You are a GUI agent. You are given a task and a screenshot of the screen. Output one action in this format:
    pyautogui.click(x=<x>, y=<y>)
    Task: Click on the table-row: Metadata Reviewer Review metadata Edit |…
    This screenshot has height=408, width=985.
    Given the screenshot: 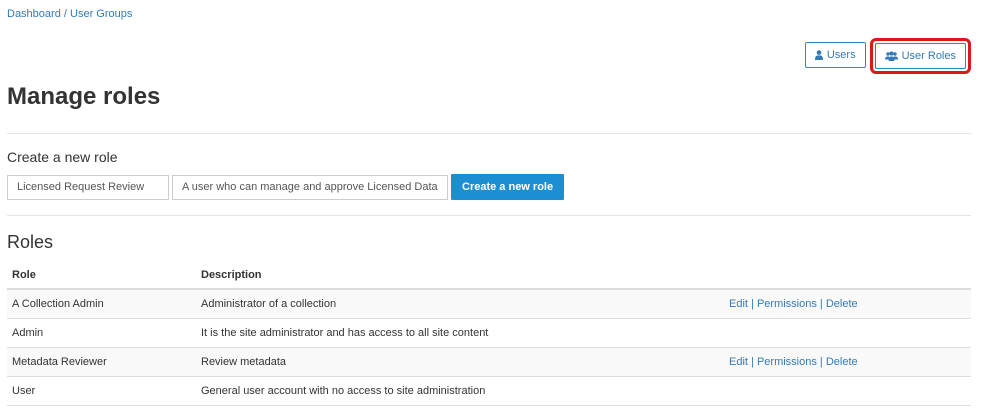 What is the action you would take?
    pyautogui.click(x=489, y=362)
    